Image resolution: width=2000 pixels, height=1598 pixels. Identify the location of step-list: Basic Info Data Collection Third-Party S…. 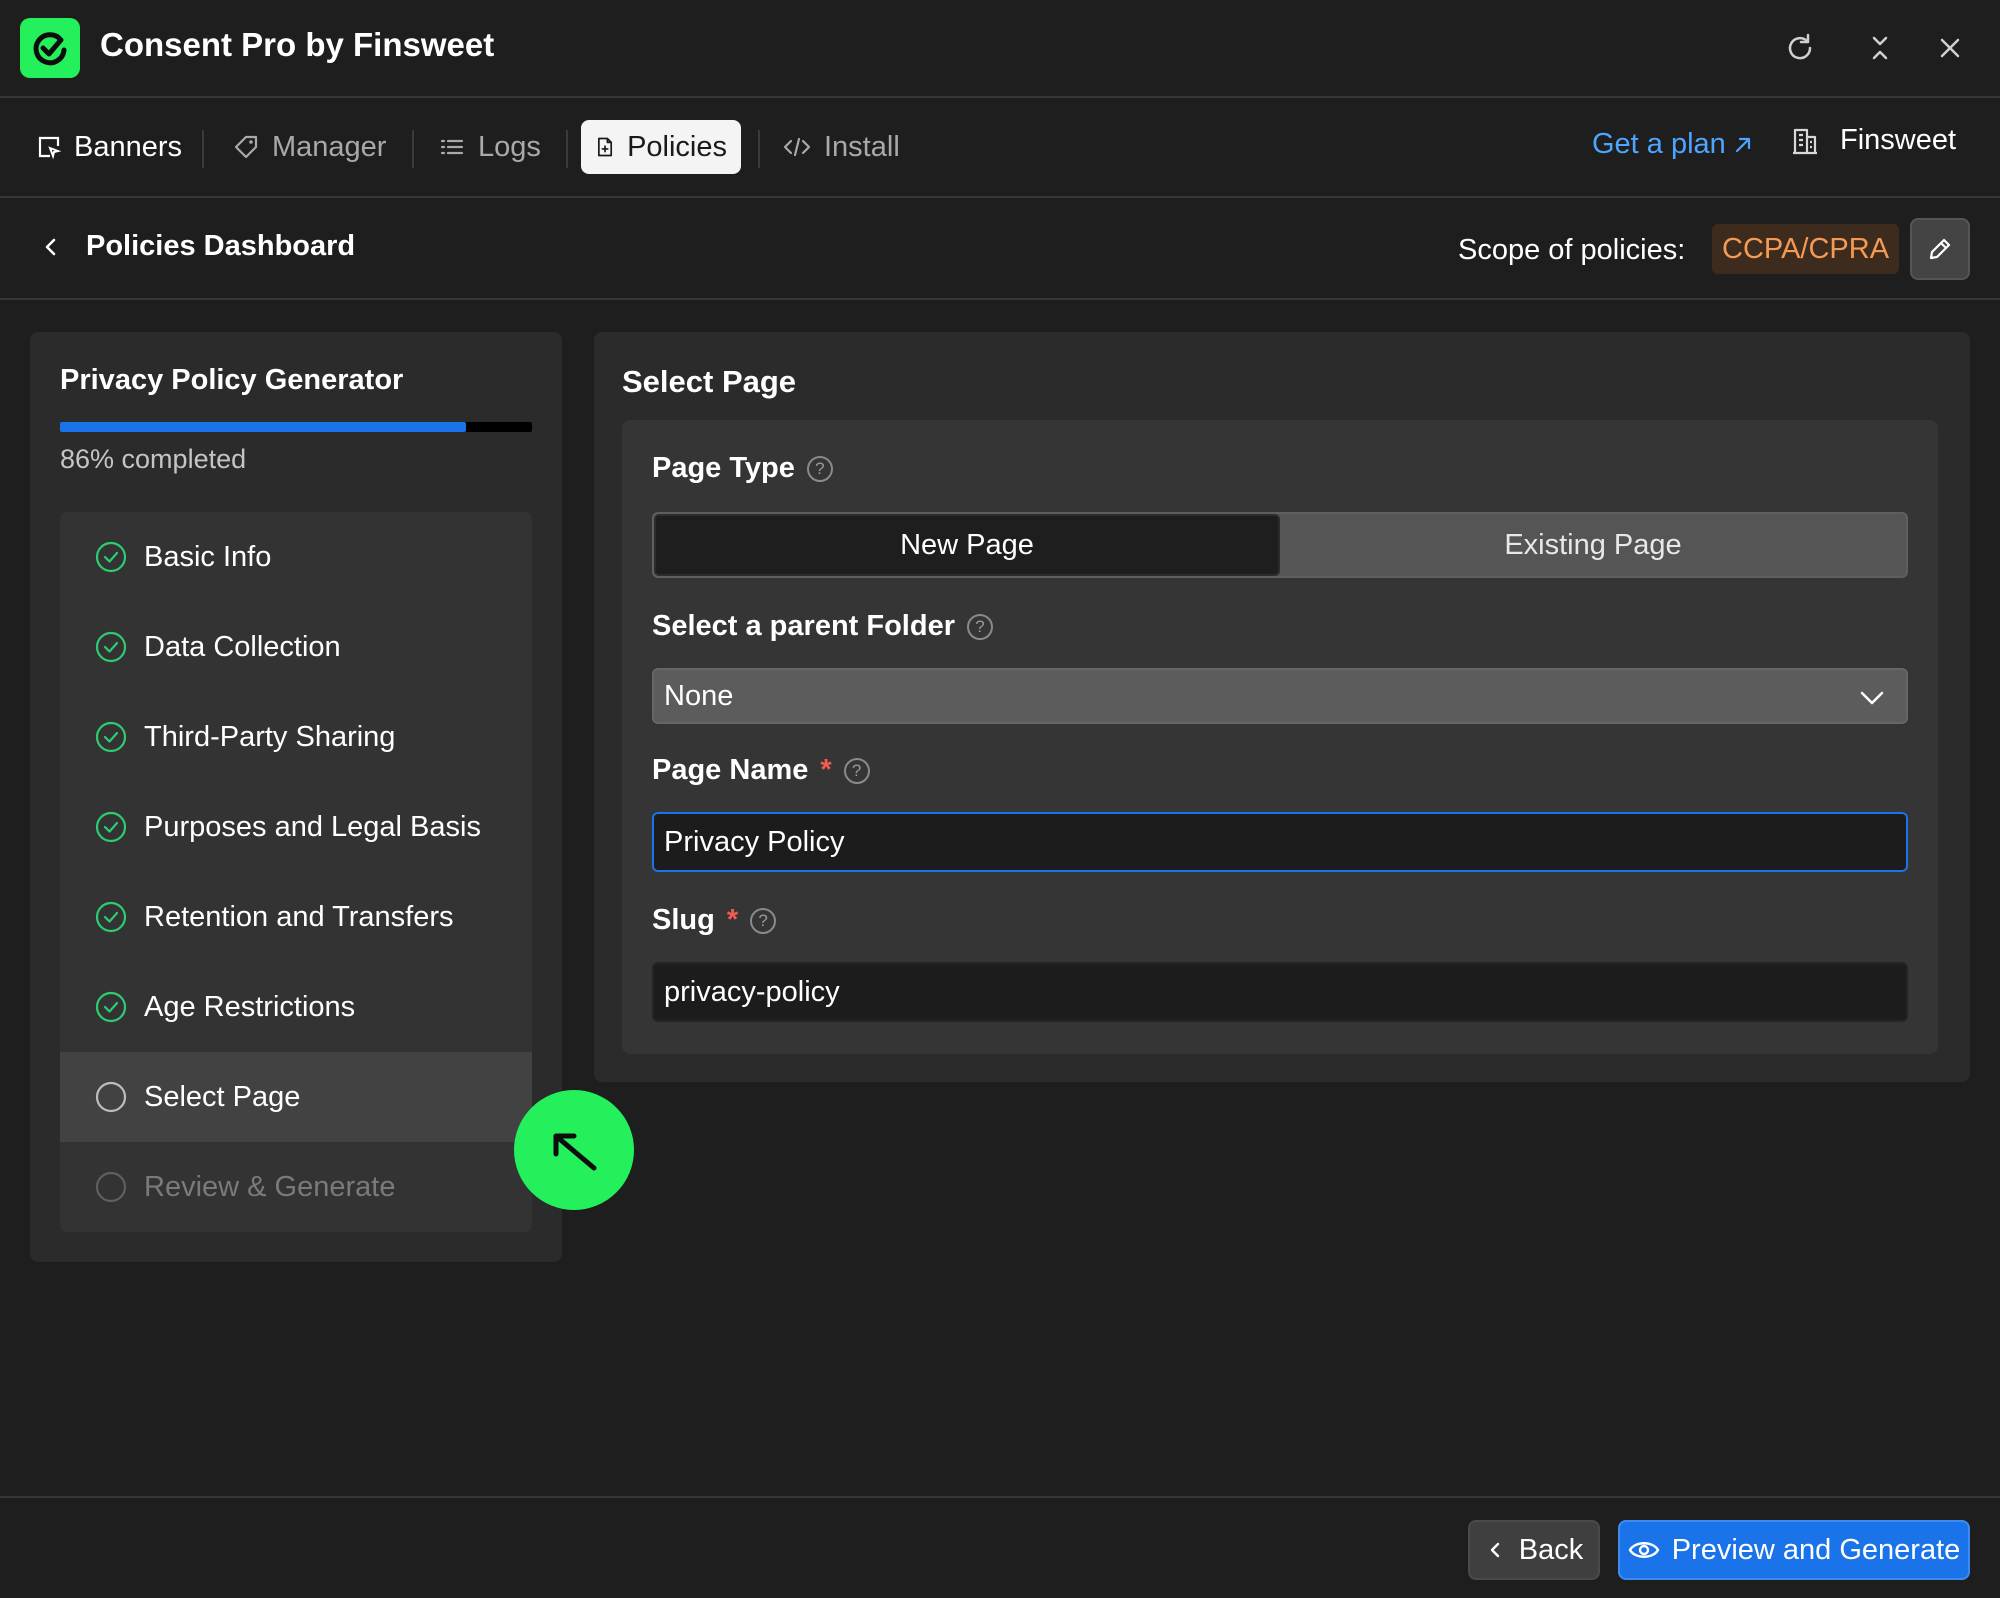
(296, 872).